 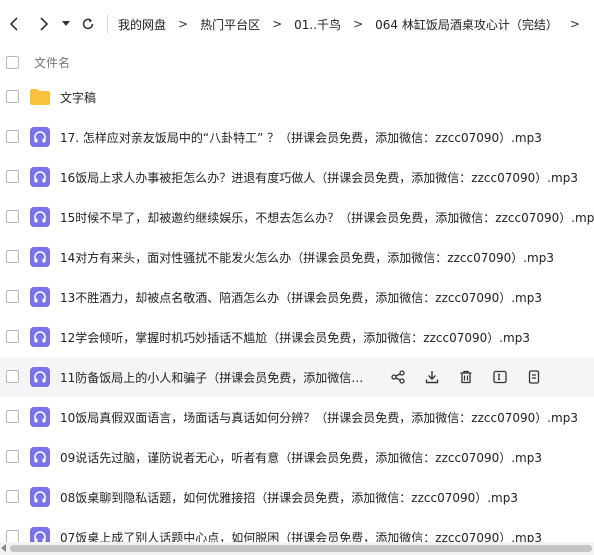 What do you see at coordinates (52, 62) in the screenshot?
I see `column-header-filename: 文件名` at bounding box center [52, 62].